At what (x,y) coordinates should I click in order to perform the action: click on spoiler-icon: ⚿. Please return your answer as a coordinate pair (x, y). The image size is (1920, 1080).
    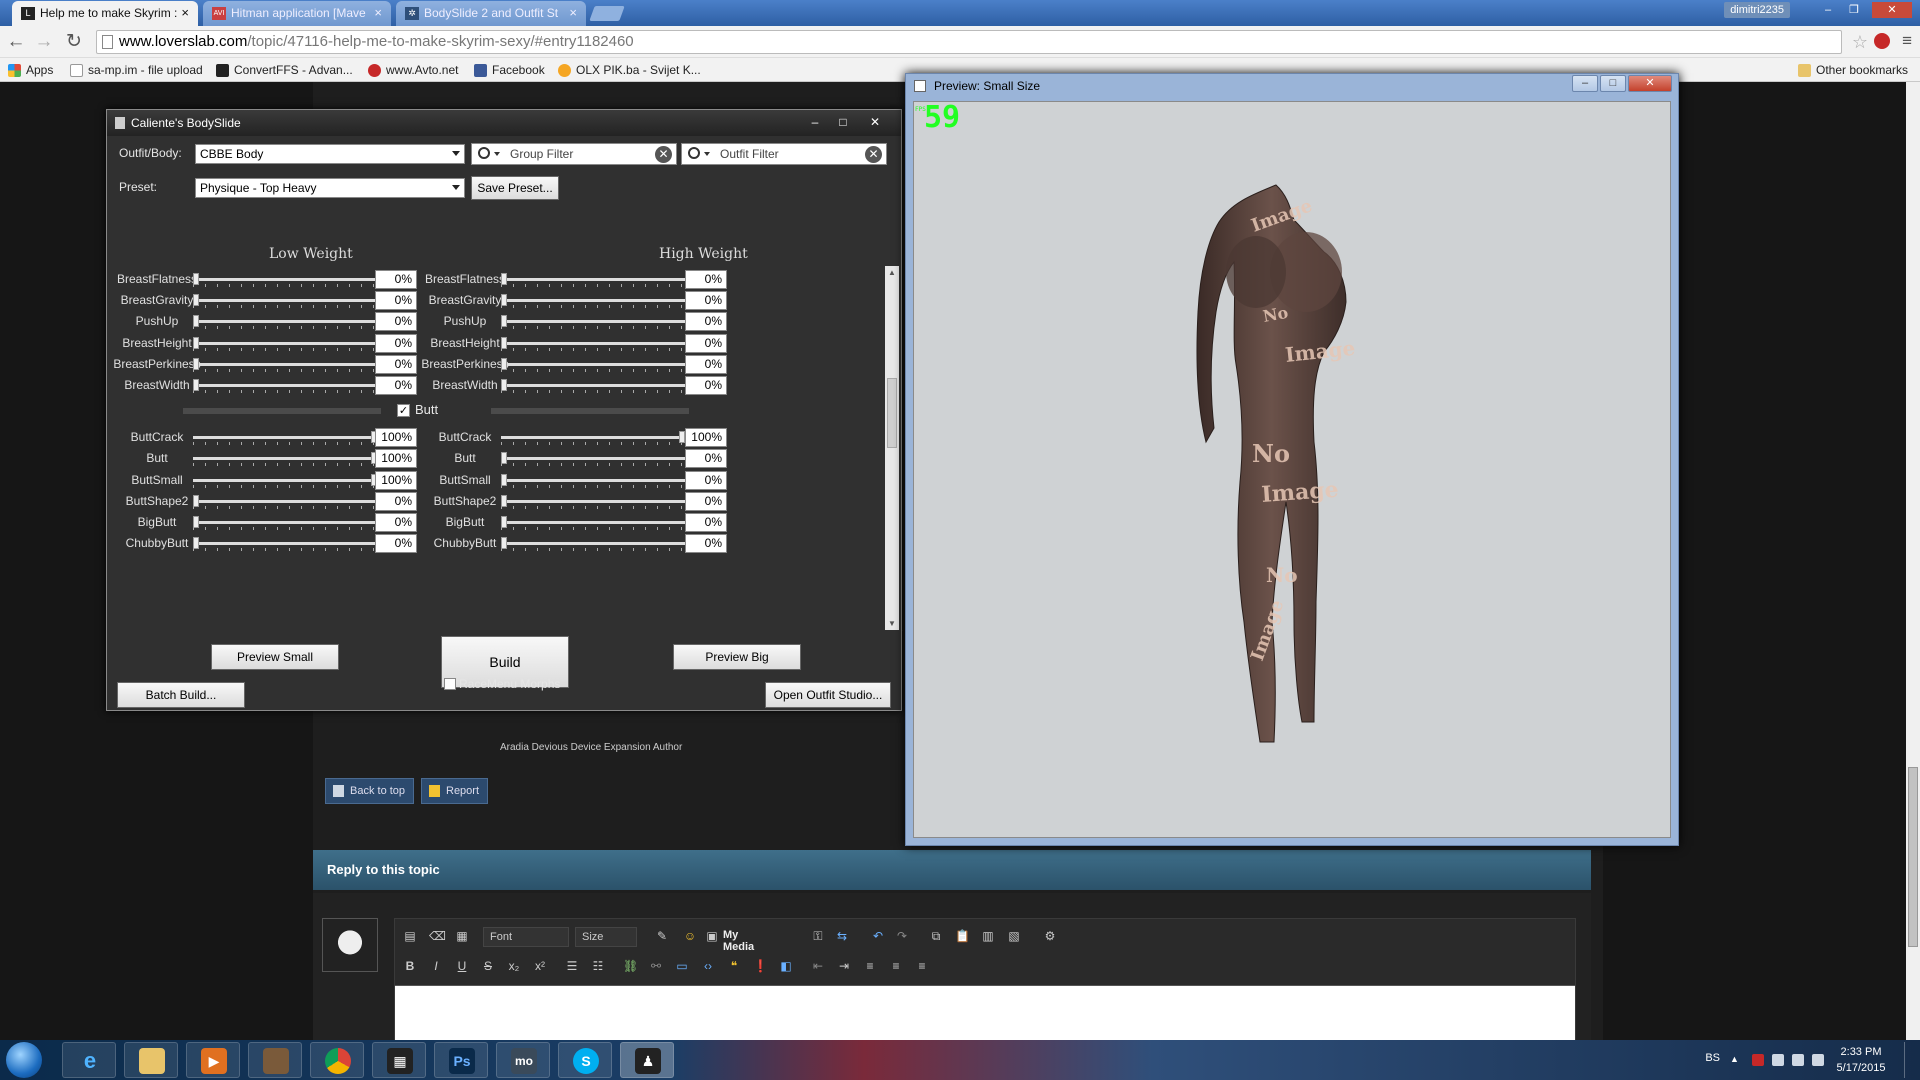
    Looking at the image, I should click on (818, 936).